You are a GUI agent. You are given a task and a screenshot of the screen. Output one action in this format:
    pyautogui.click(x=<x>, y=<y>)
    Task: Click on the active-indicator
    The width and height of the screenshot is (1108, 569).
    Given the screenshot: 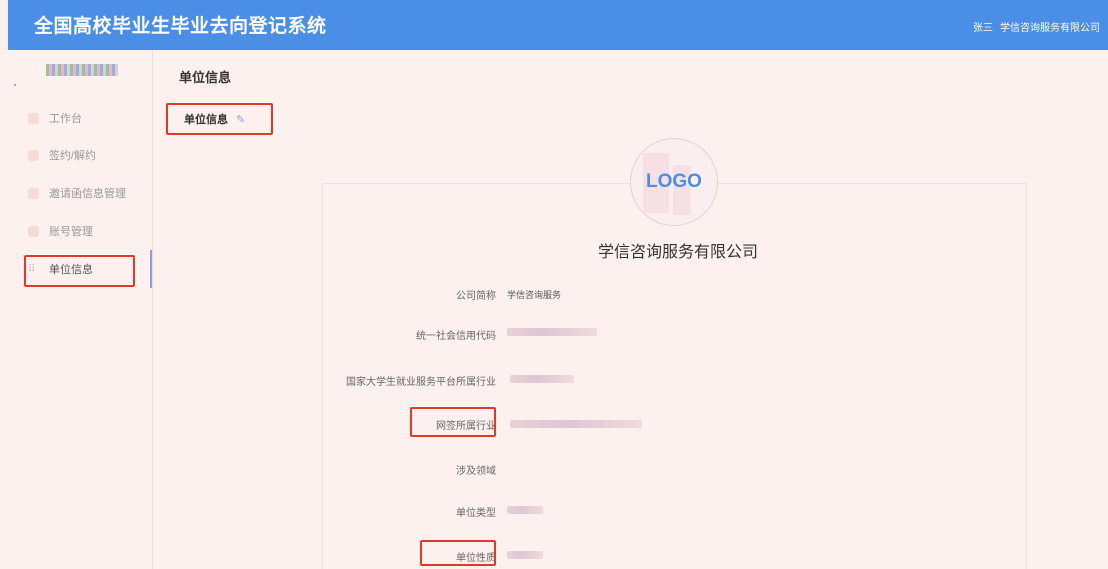 What is the action you would take?
    pyautogui.click(x=151, y=269)
    